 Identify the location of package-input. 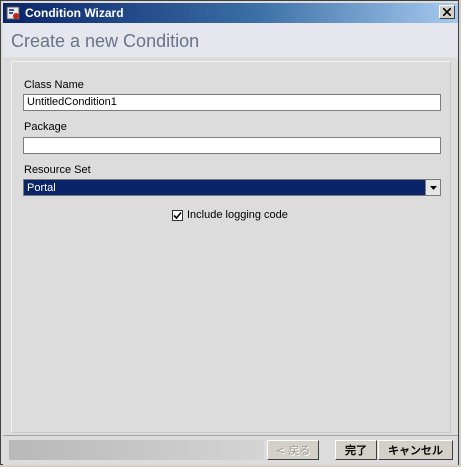
(232, 145).